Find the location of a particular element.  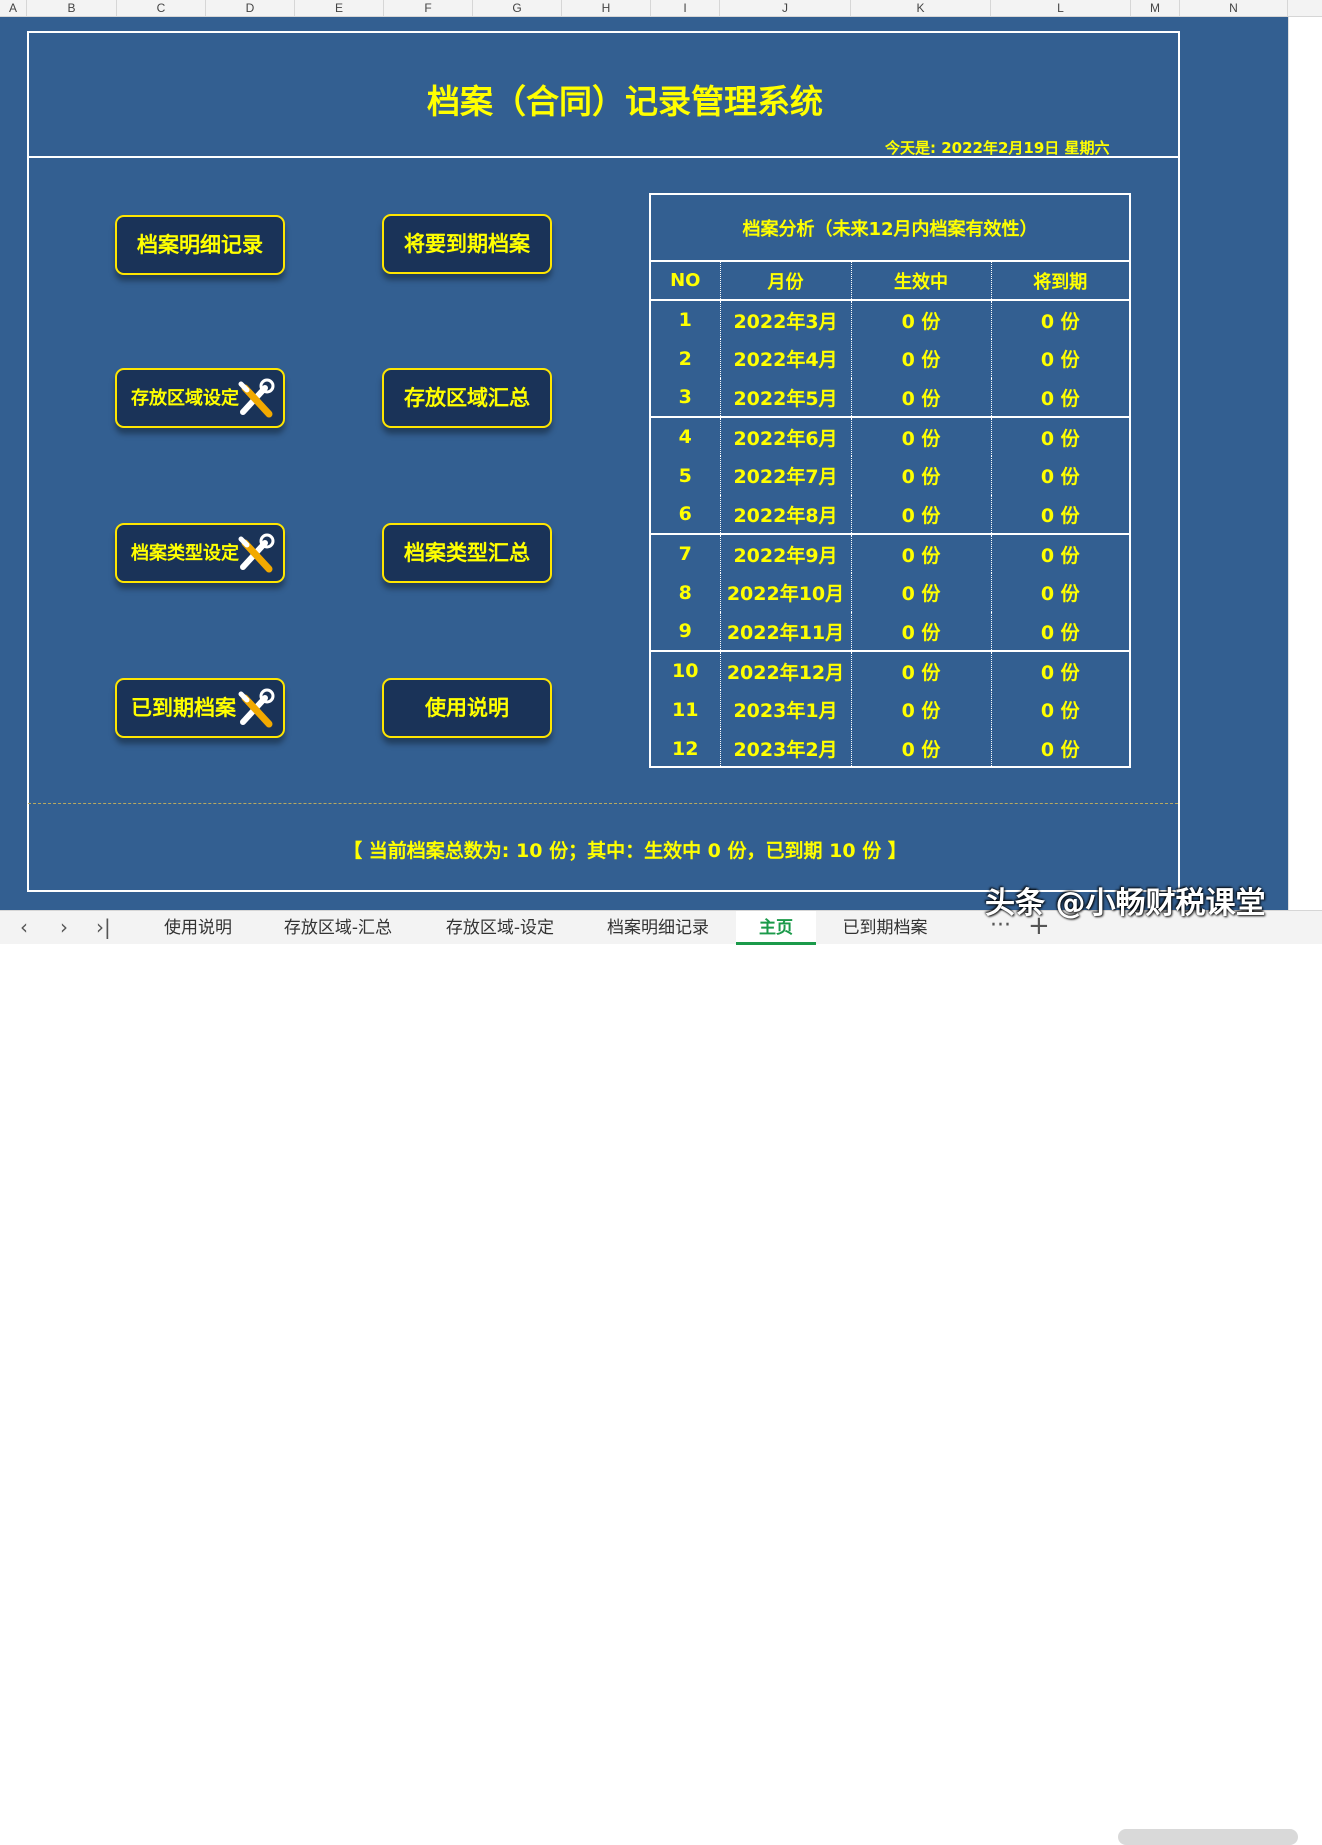

row-no: 1 is located at coordinates (686, 319).